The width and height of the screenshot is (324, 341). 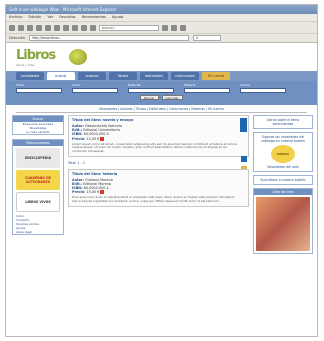 What do you see at coordinates (134, 85) in the screenshot?
I see `search-label: Editorial` at bounding box center [134, 85].